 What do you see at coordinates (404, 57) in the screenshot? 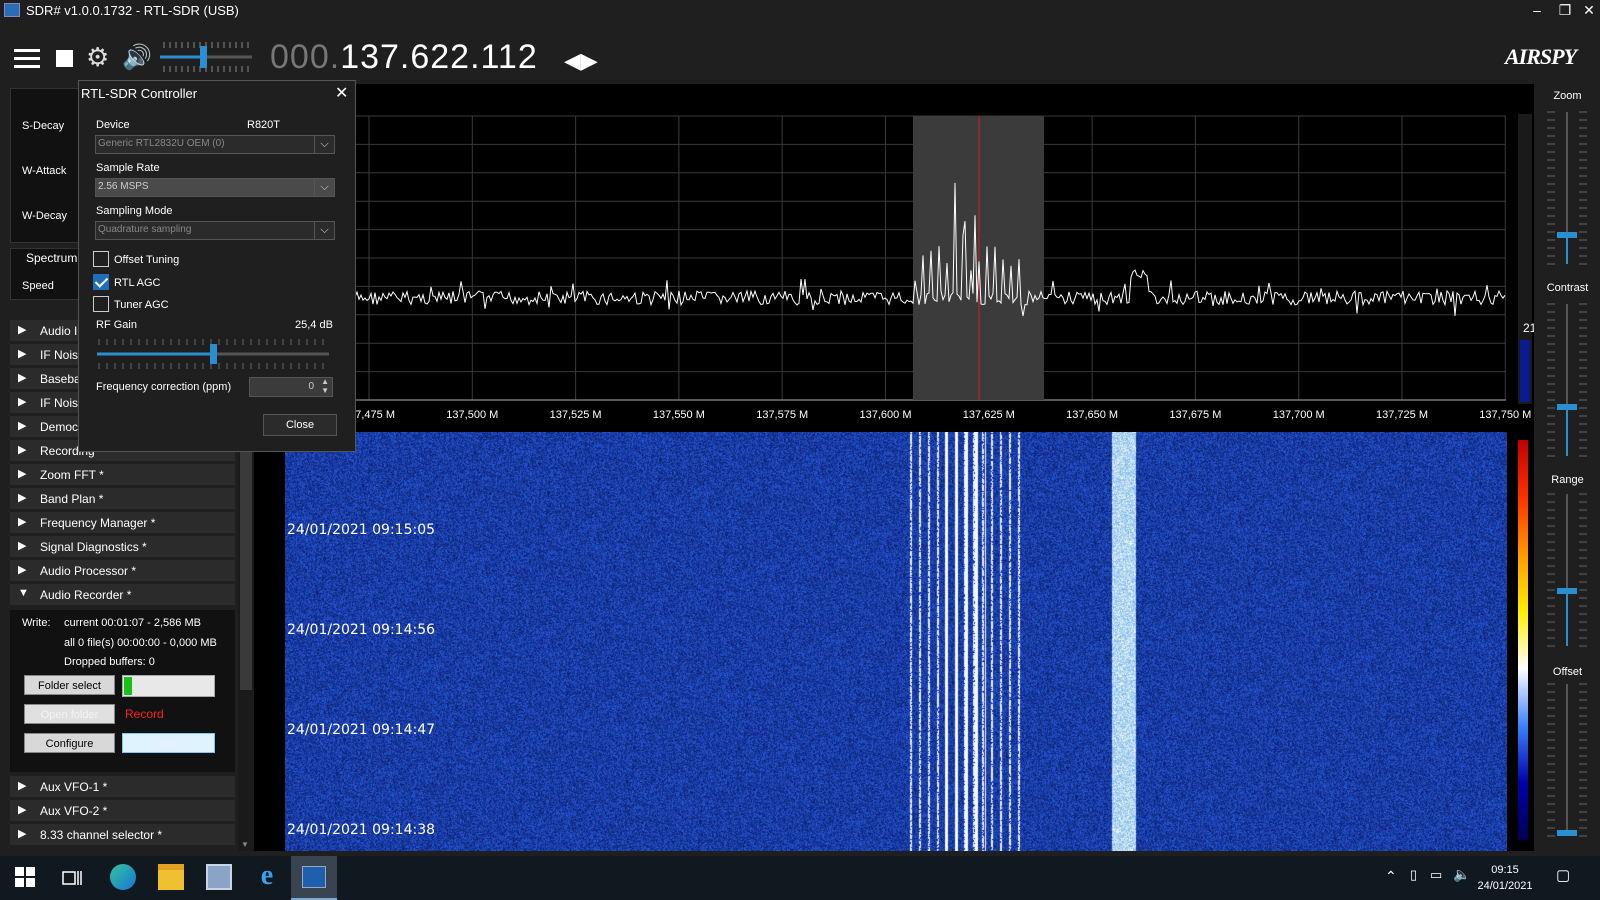
I see `frequency-display: 000.137.622.112` at bounding box center [404, 57].